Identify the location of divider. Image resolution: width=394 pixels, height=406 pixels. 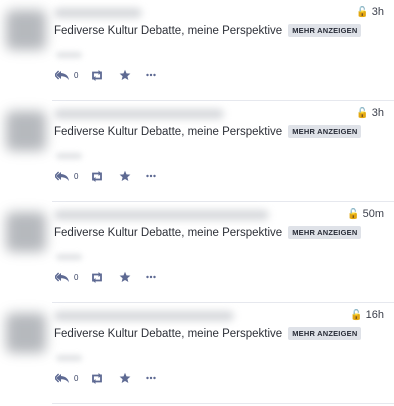
(223, 403).